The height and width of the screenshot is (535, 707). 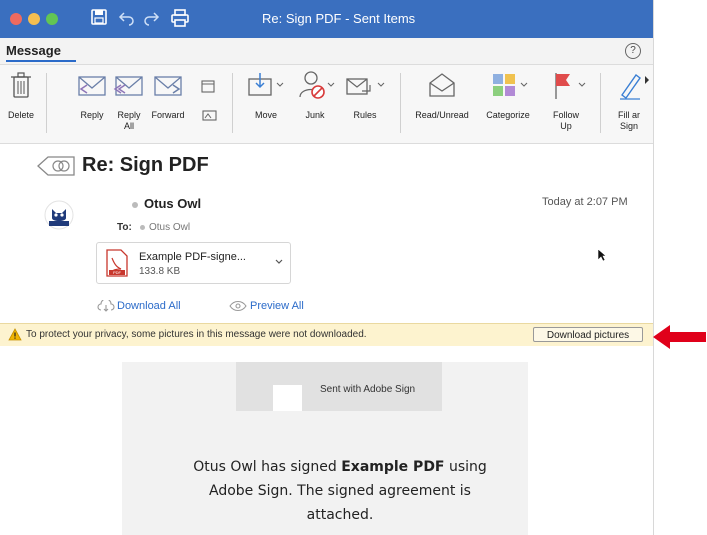 I want to click on fill-and-sign-button: Fill ar Sign, so click(x=629, y=103).